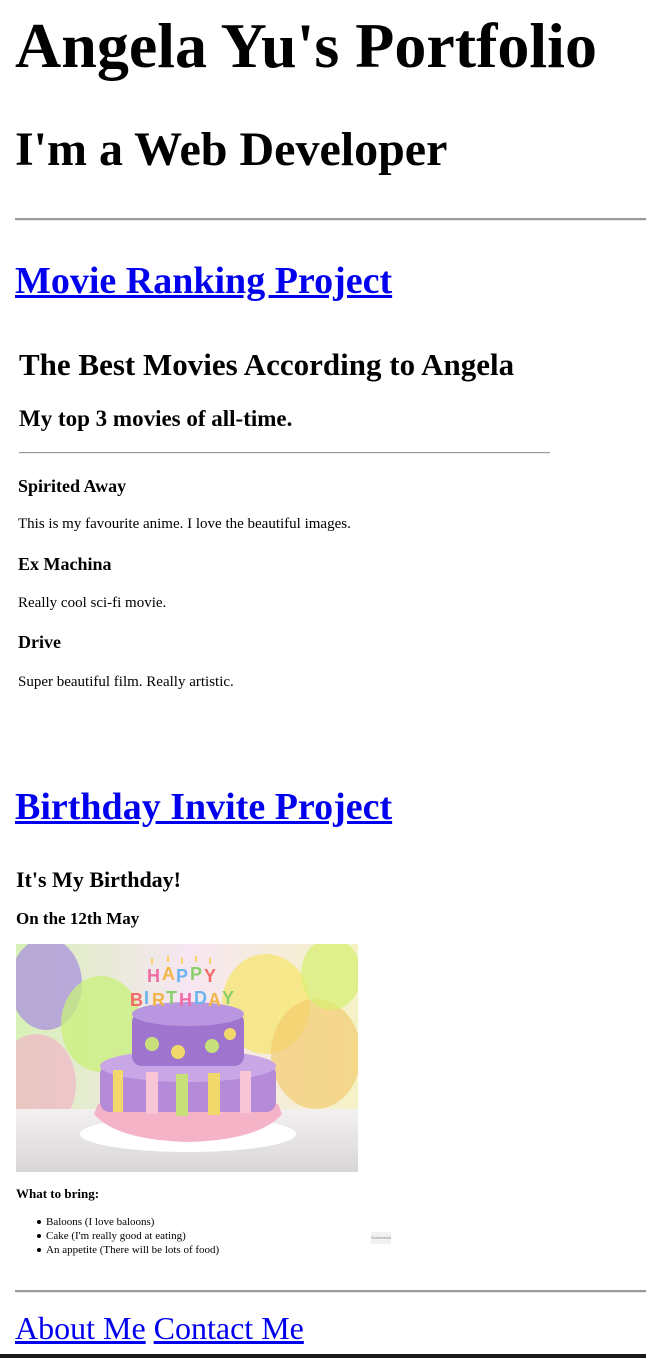 The height and width of the screenshot is (1358, 646). I want to click on footer-links: About Me Contact Me, so click(159, 1328).